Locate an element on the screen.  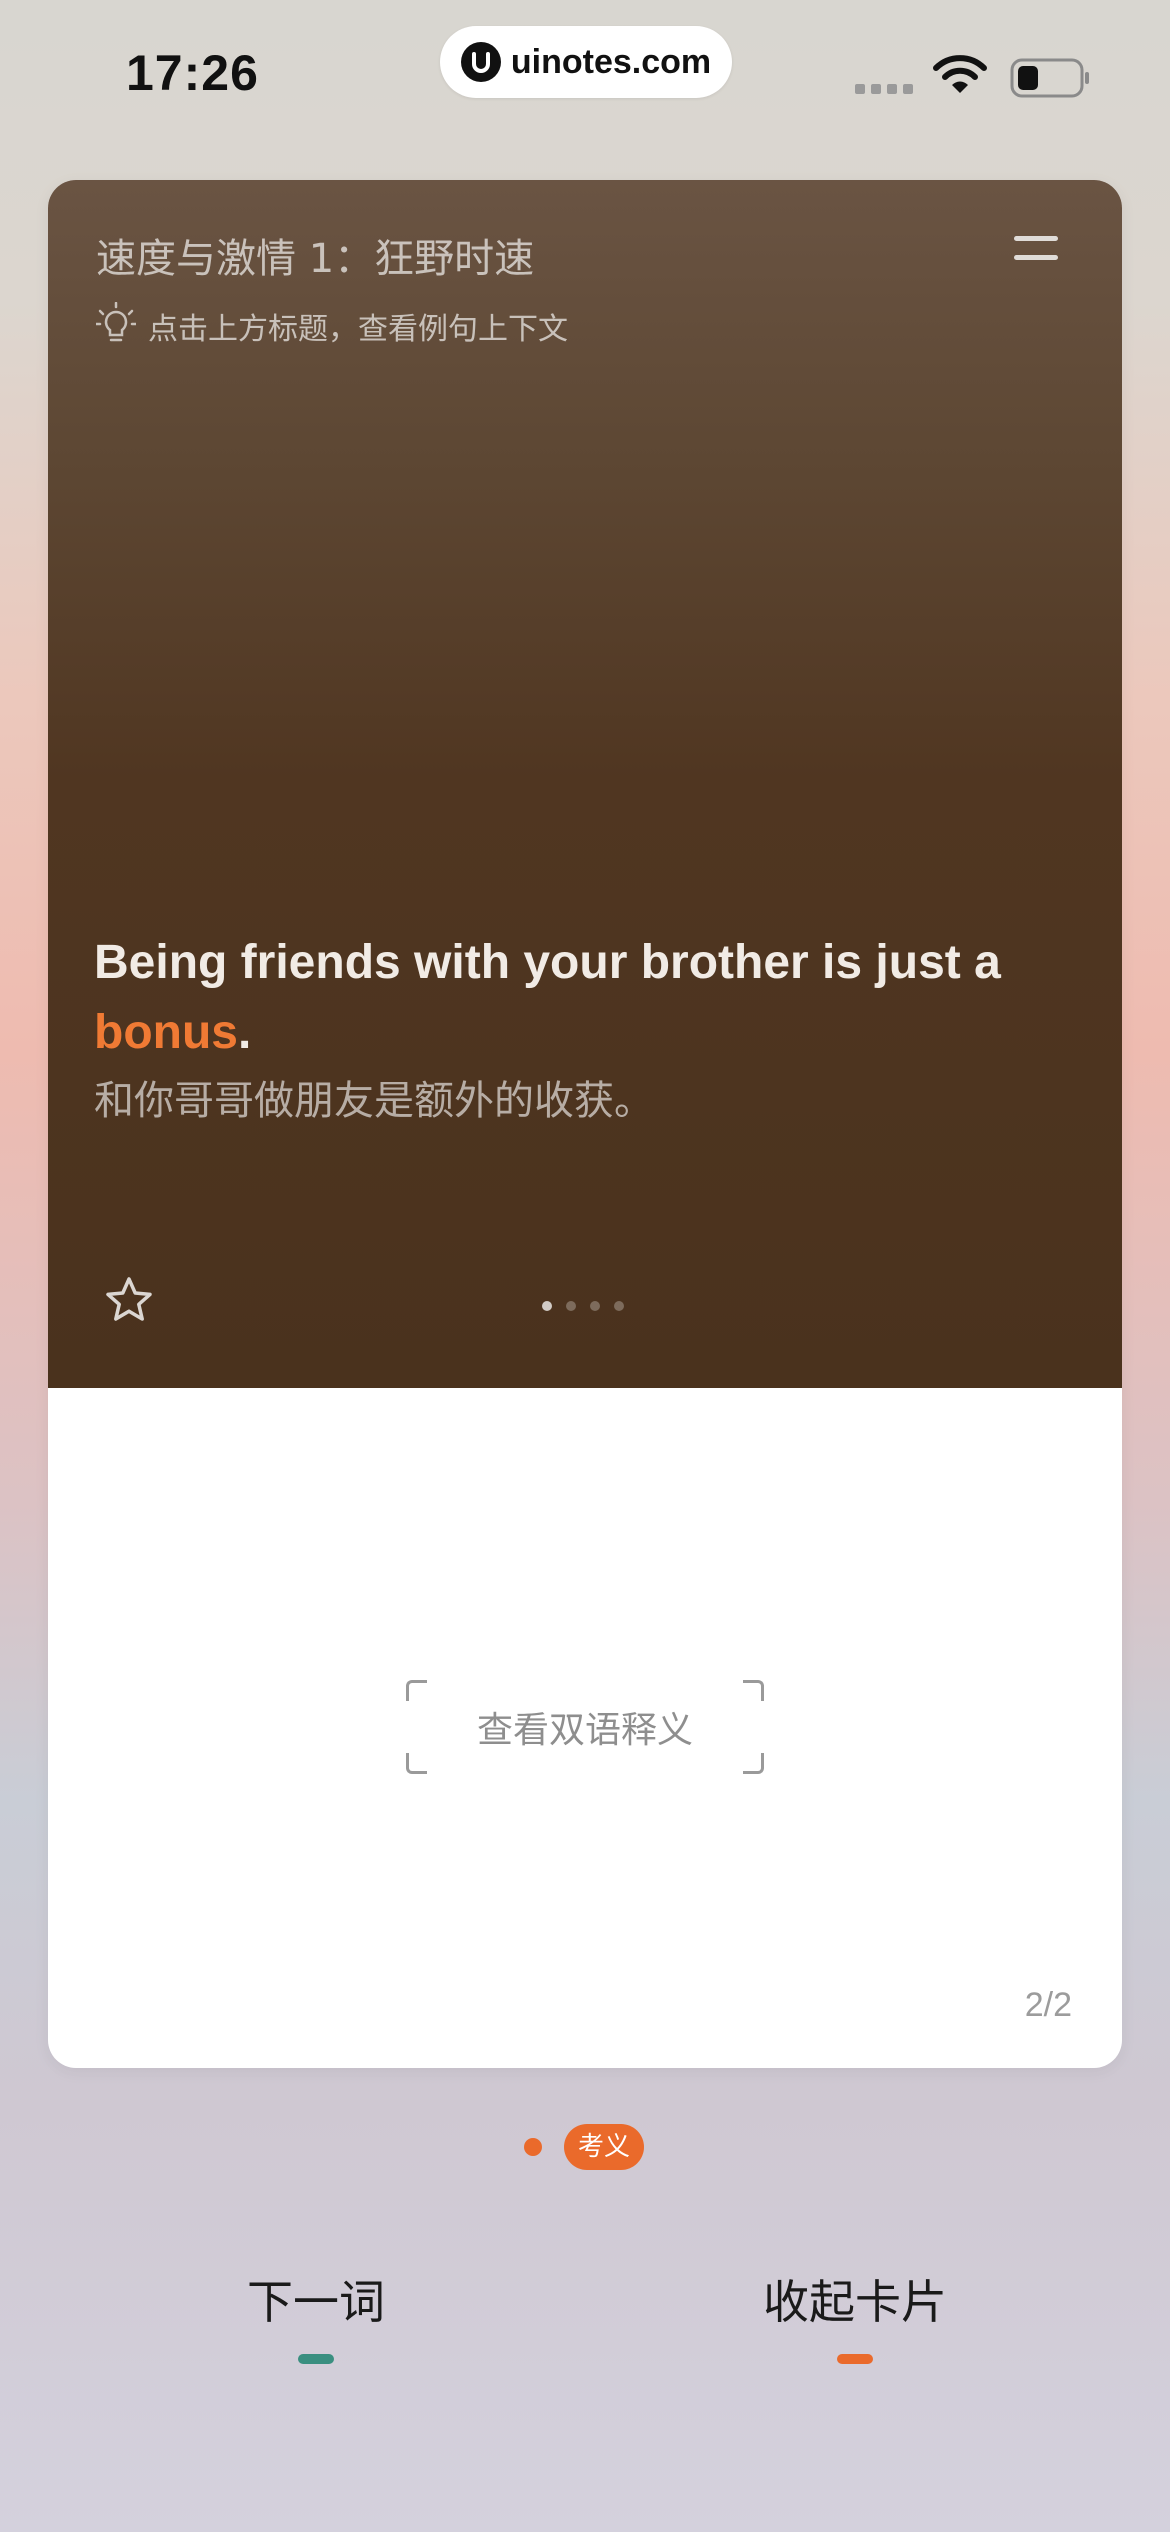
movie-title: 速度与激情 1：狂野时速 is located at coordinates (315, 255).